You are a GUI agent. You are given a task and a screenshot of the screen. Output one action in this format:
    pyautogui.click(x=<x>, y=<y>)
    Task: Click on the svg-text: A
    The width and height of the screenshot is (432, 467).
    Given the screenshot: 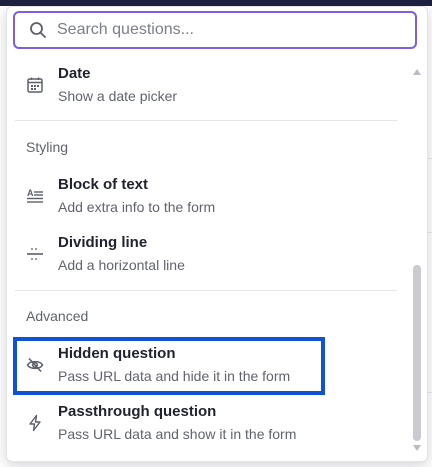 What is the action you would take?
    pyautogui.click(x=30, y=193)
    